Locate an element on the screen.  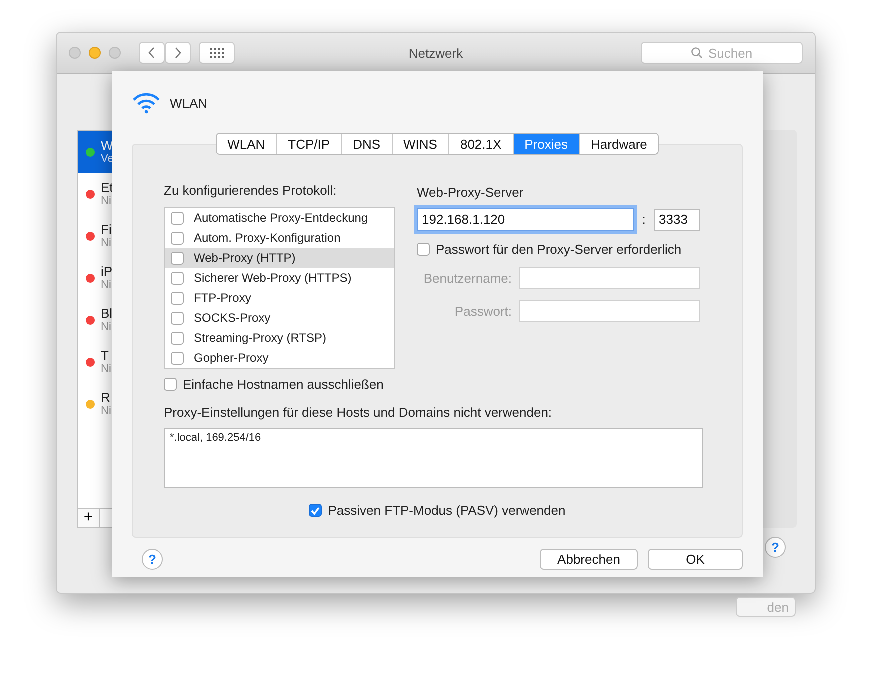
server-label: Web-Proxy-Server is located at coordinates (471, 193).